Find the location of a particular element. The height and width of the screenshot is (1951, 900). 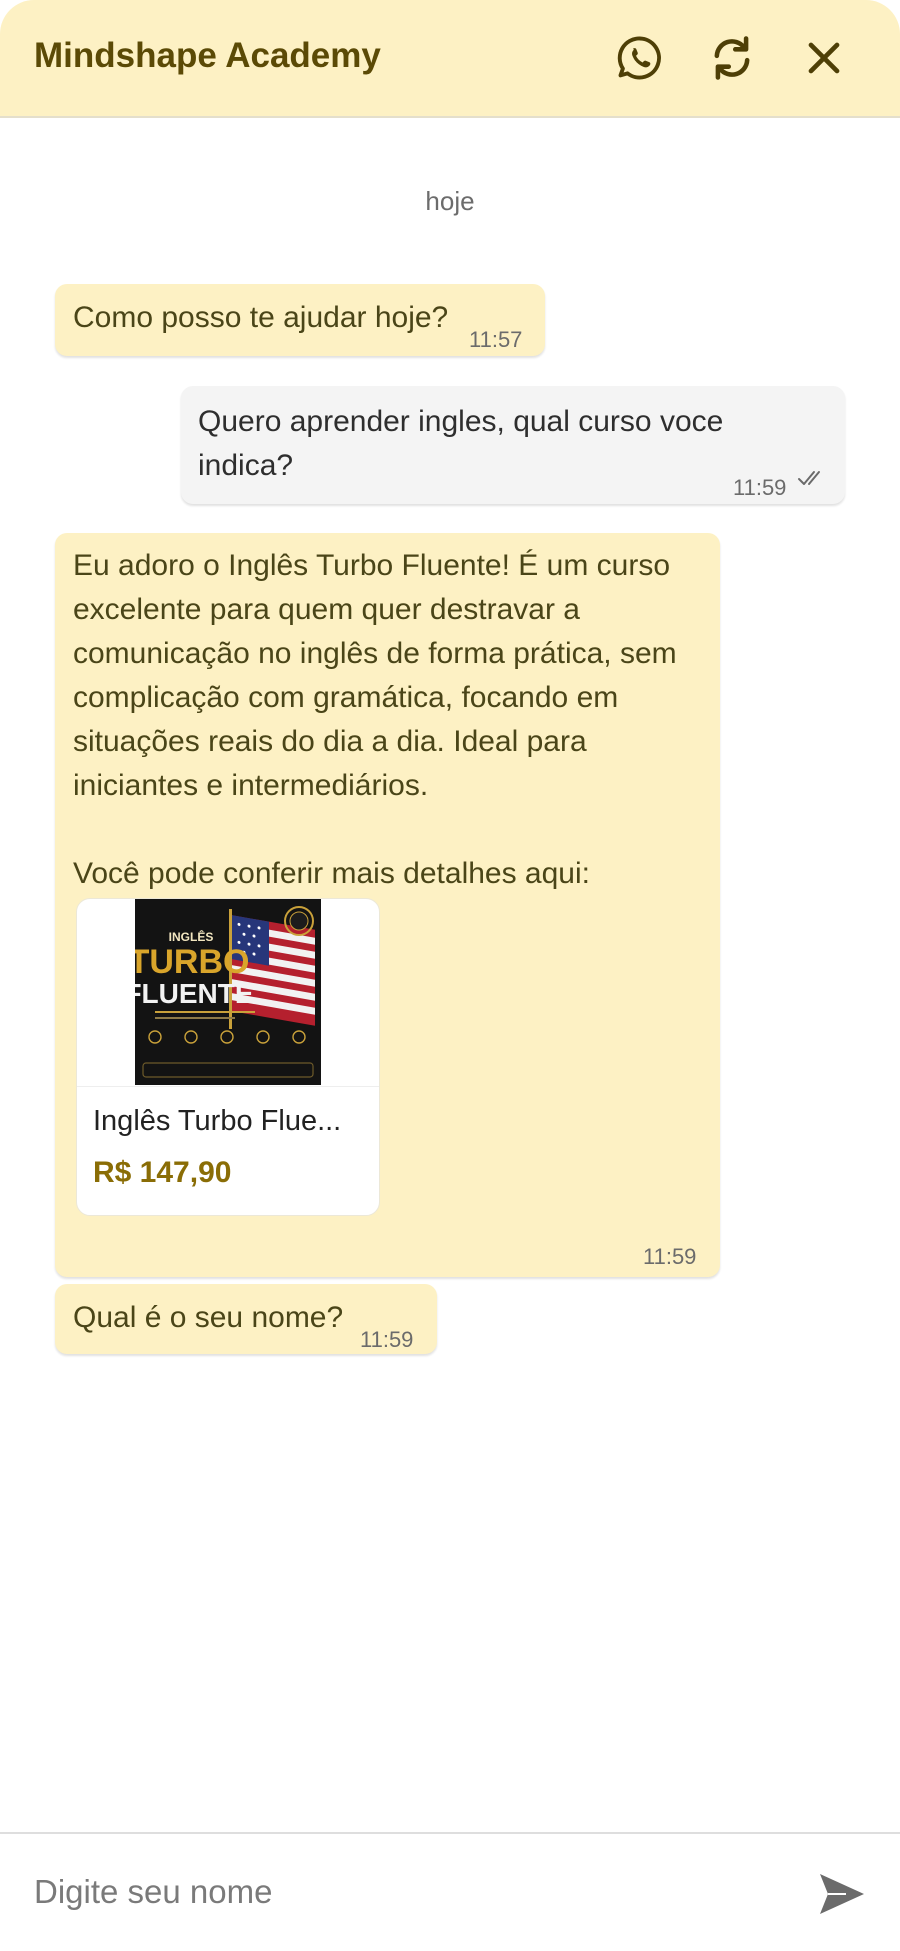

close-button is located at coordinates (824, 58).